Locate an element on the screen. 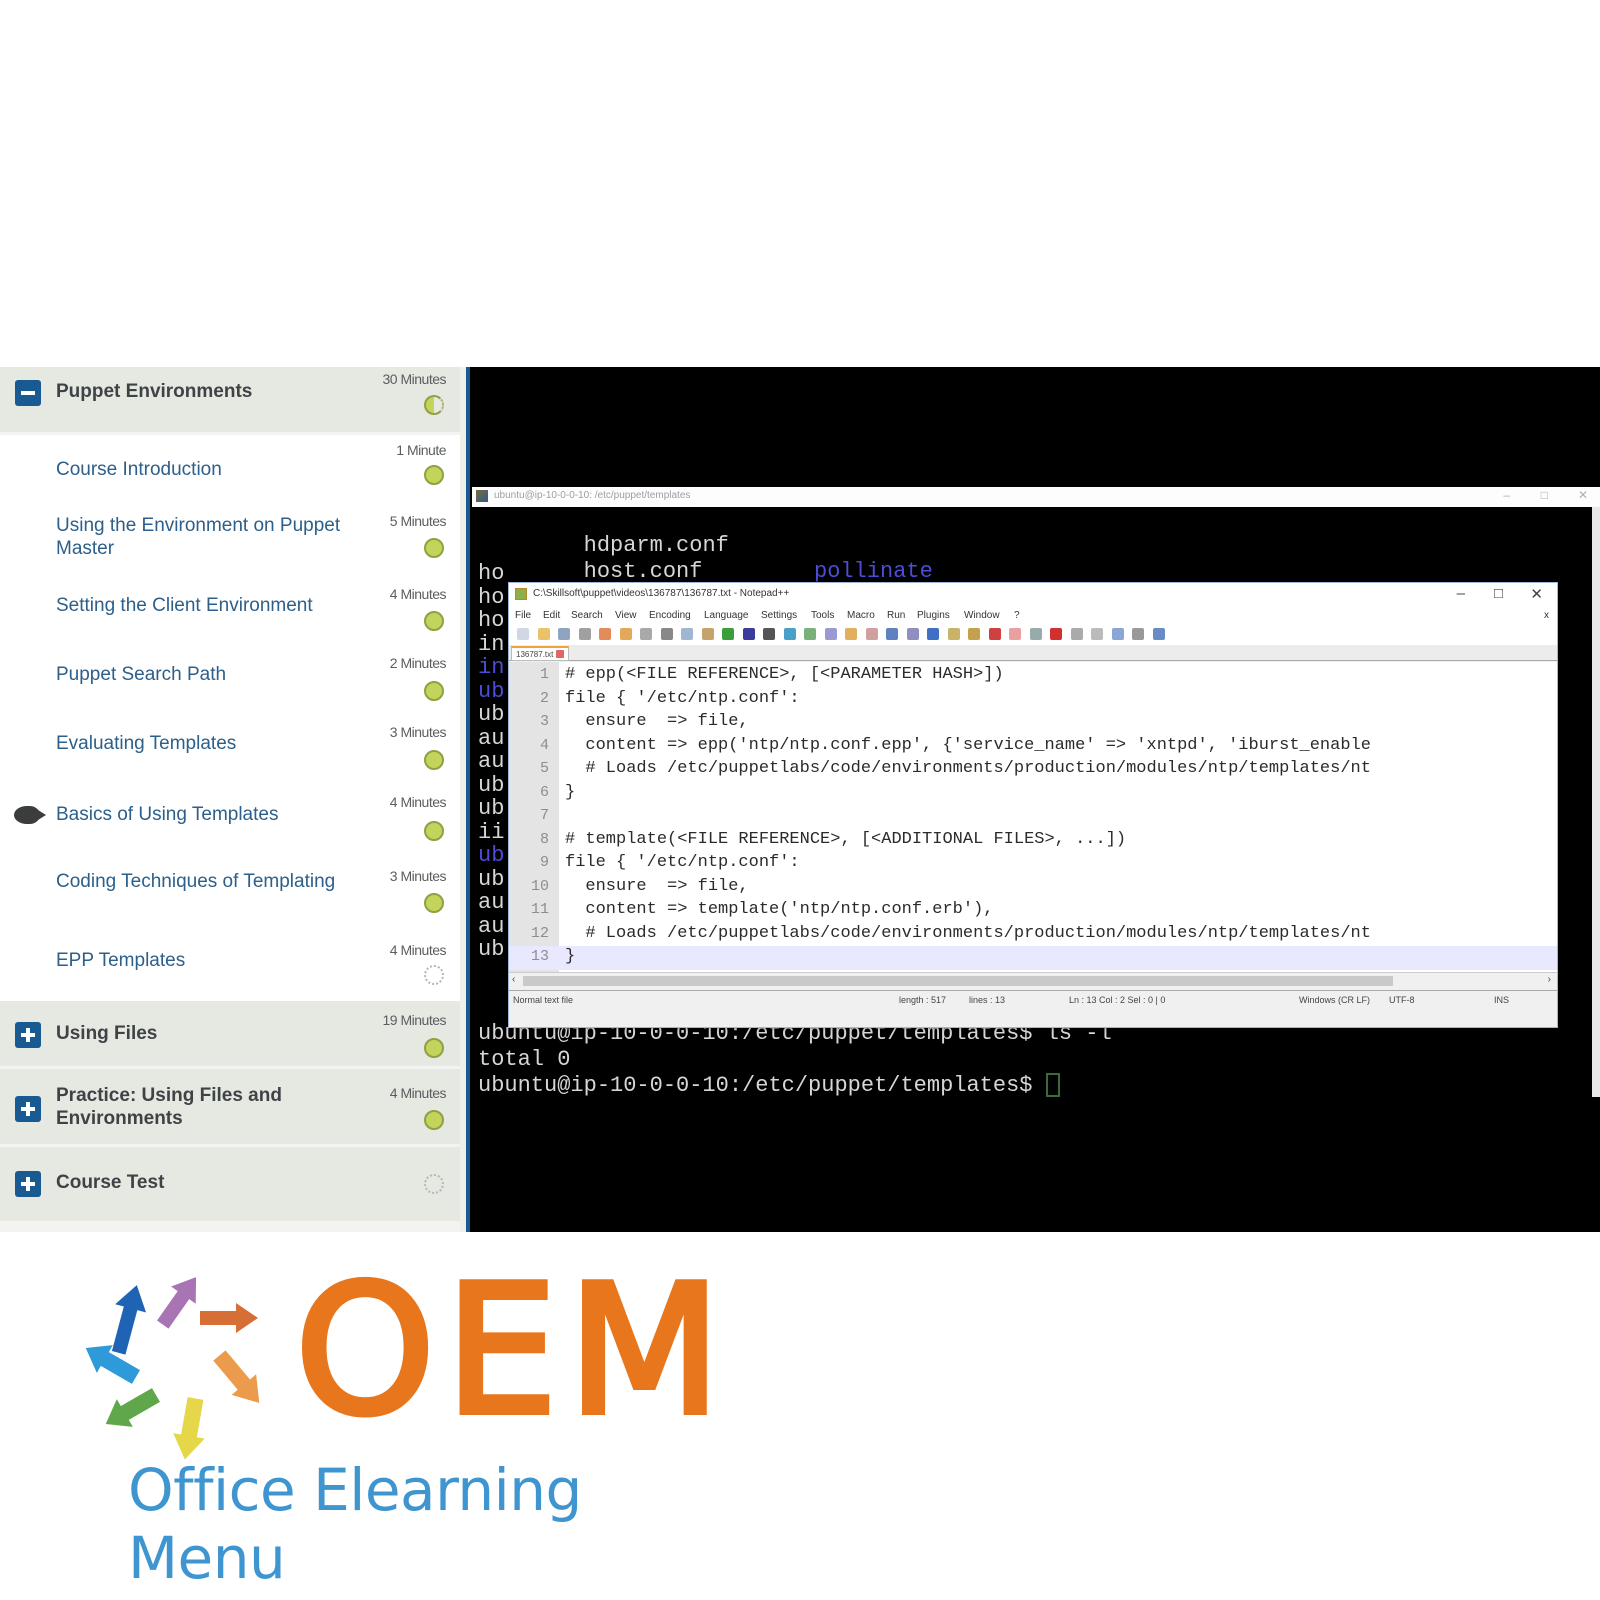  menu-help: ? is located at coordinates (1017, 615).